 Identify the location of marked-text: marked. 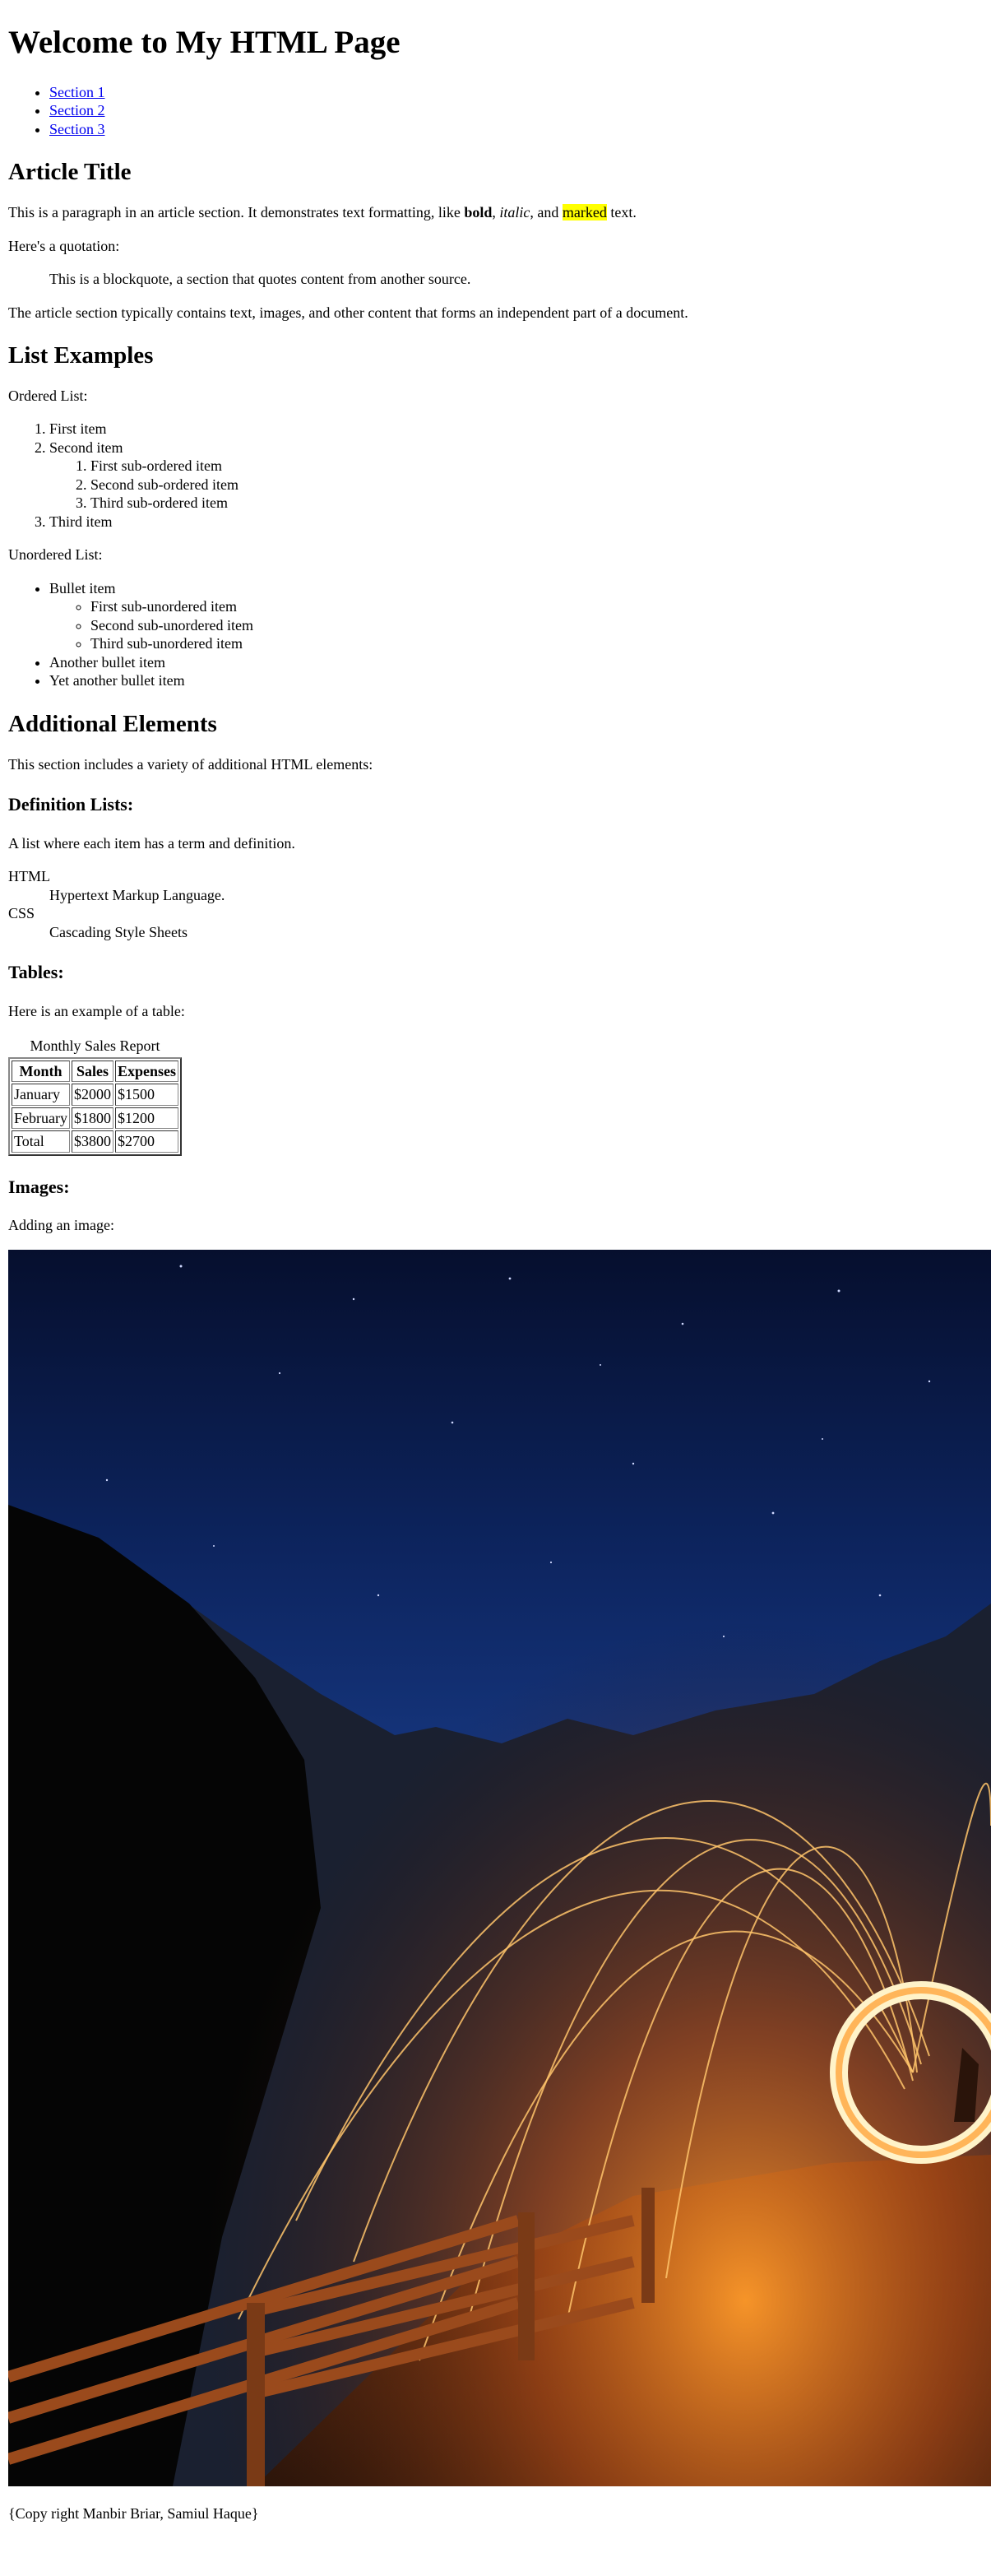
(584, 212).